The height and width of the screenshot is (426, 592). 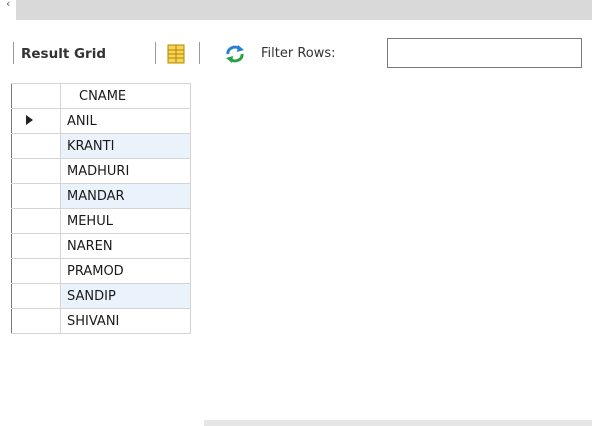 What do you see at coordinates (10, 4) in the screenshot?
I see `scroll-left-icon: ‹` at bounding box center [10, 4].